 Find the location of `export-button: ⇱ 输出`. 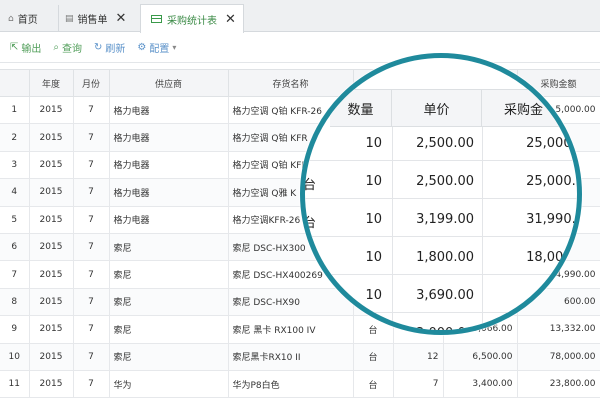

export-button: ⇱ 输出 is located at coordinates (25, 47).